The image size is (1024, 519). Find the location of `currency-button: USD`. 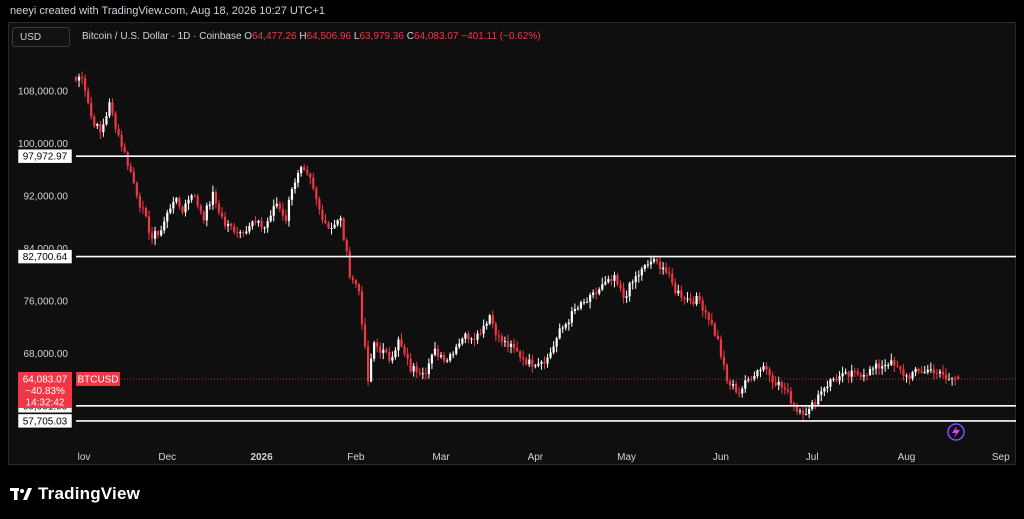

currency-button: USD is located at coordinates (41, 37).